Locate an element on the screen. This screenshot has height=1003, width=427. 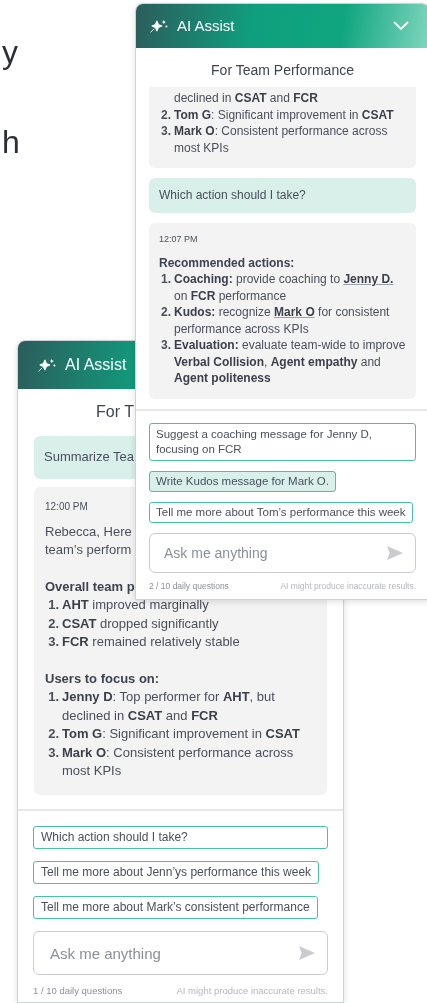
suggestion-chip: Tell me more about Jenn’ys performance this week is located at coordinates (176, 872).